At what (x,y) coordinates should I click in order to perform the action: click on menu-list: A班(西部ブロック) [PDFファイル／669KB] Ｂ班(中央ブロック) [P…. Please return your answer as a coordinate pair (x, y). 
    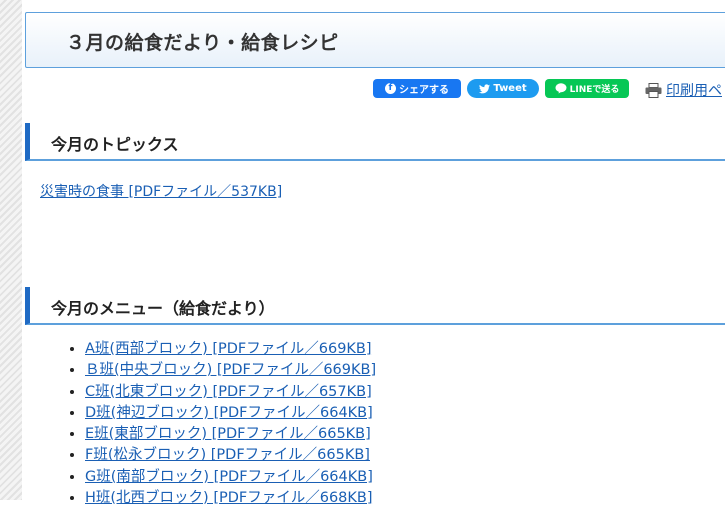
    Looking at the image, I should click on (215, 424).